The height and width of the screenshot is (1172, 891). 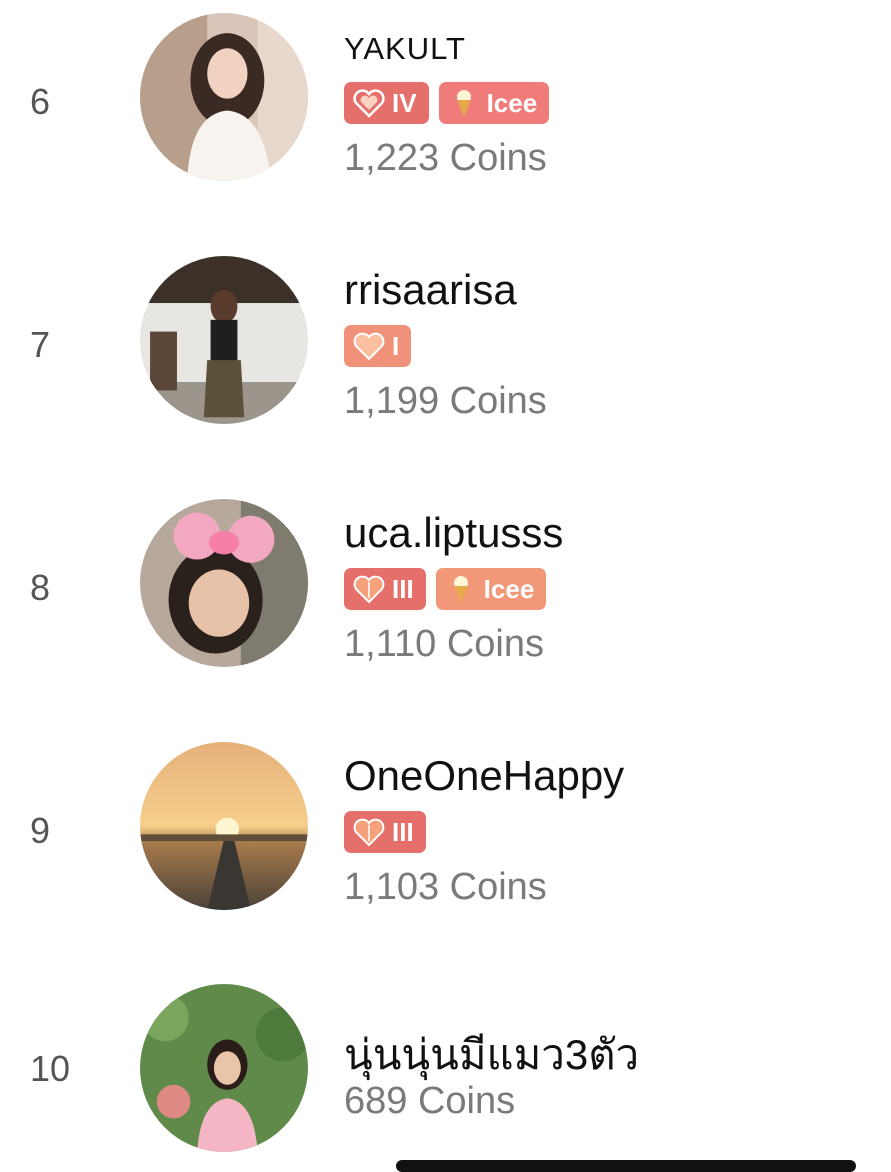 I want to click on leaderboard-row-7: 7 rrisaarisa I 1,199 Coins, so click(x=445, y=341).